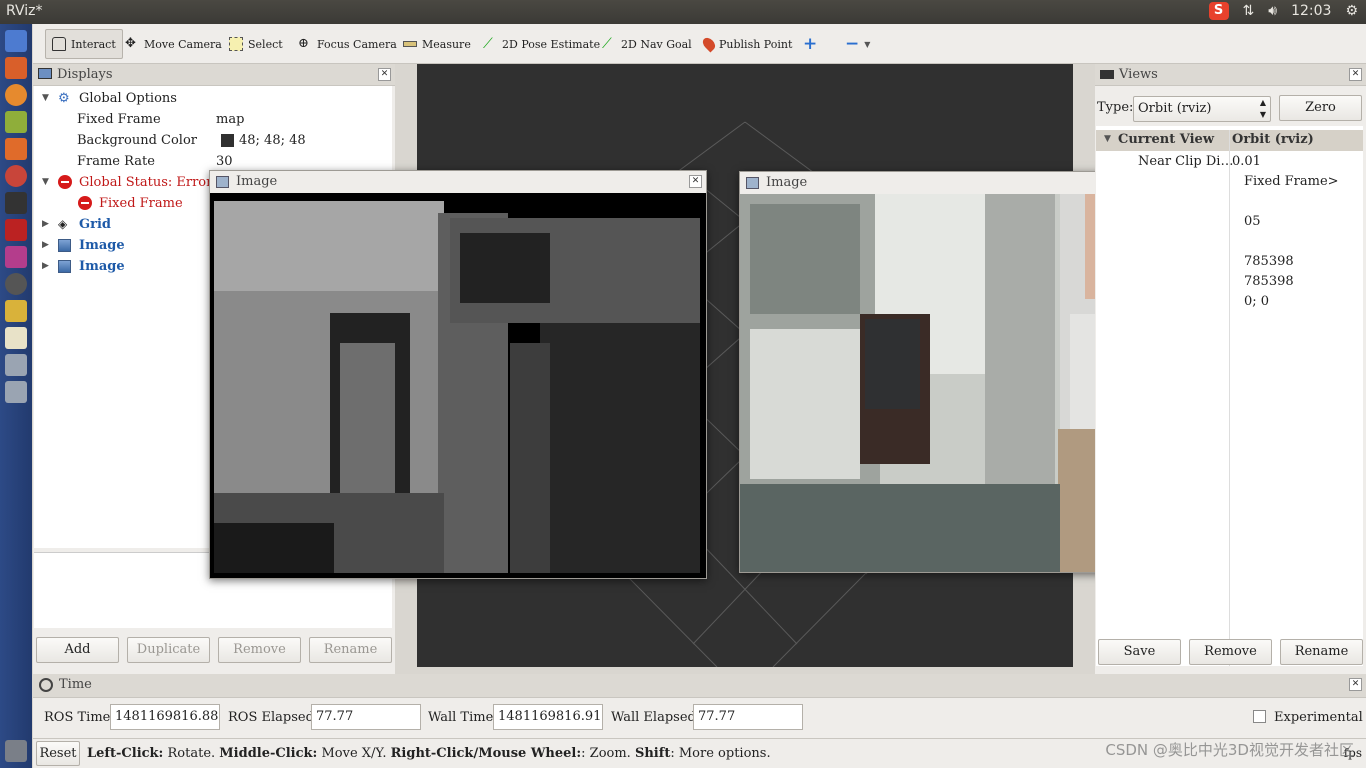 The width and height of the screenshot is (1366, 768). What do you see at coordinates (857, 44) in the screenshot?
I see `remove-tool-button: − ▼` at bounding box center [857, 44].